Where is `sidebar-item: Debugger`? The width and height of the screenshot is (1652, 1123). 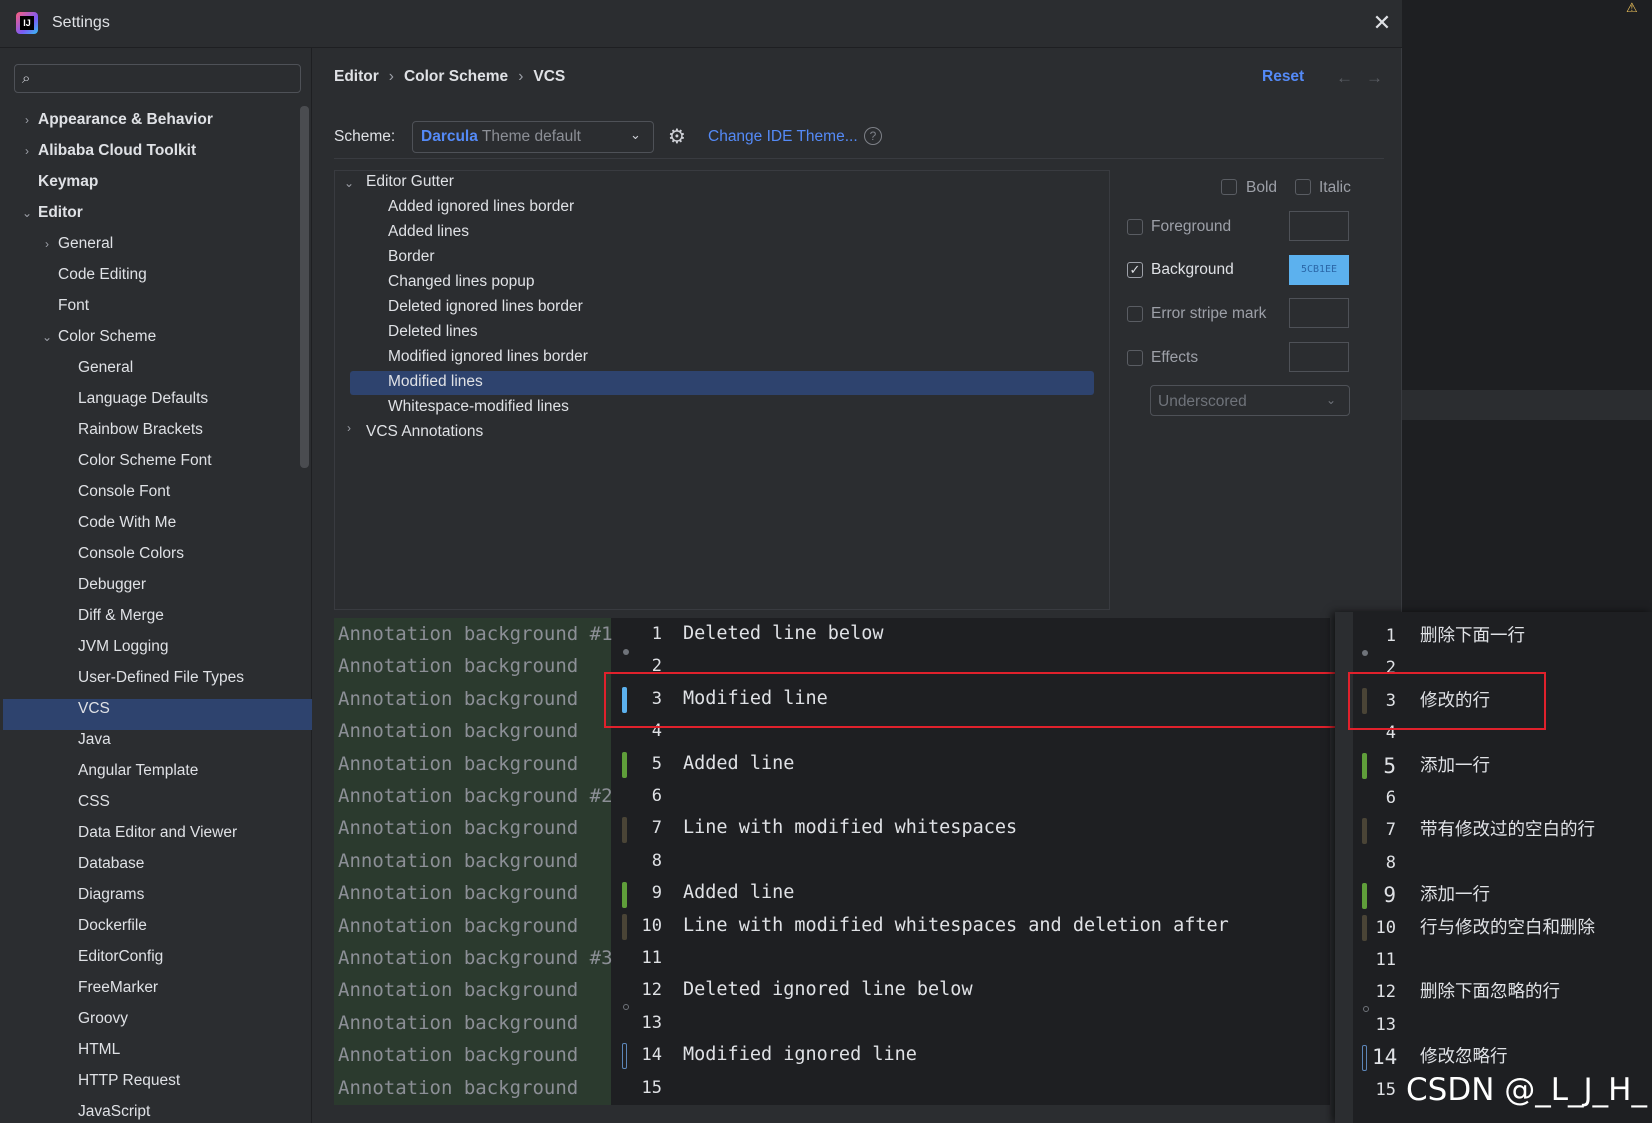
sidebar-item: Debugger is located at coordinates (112, 584).